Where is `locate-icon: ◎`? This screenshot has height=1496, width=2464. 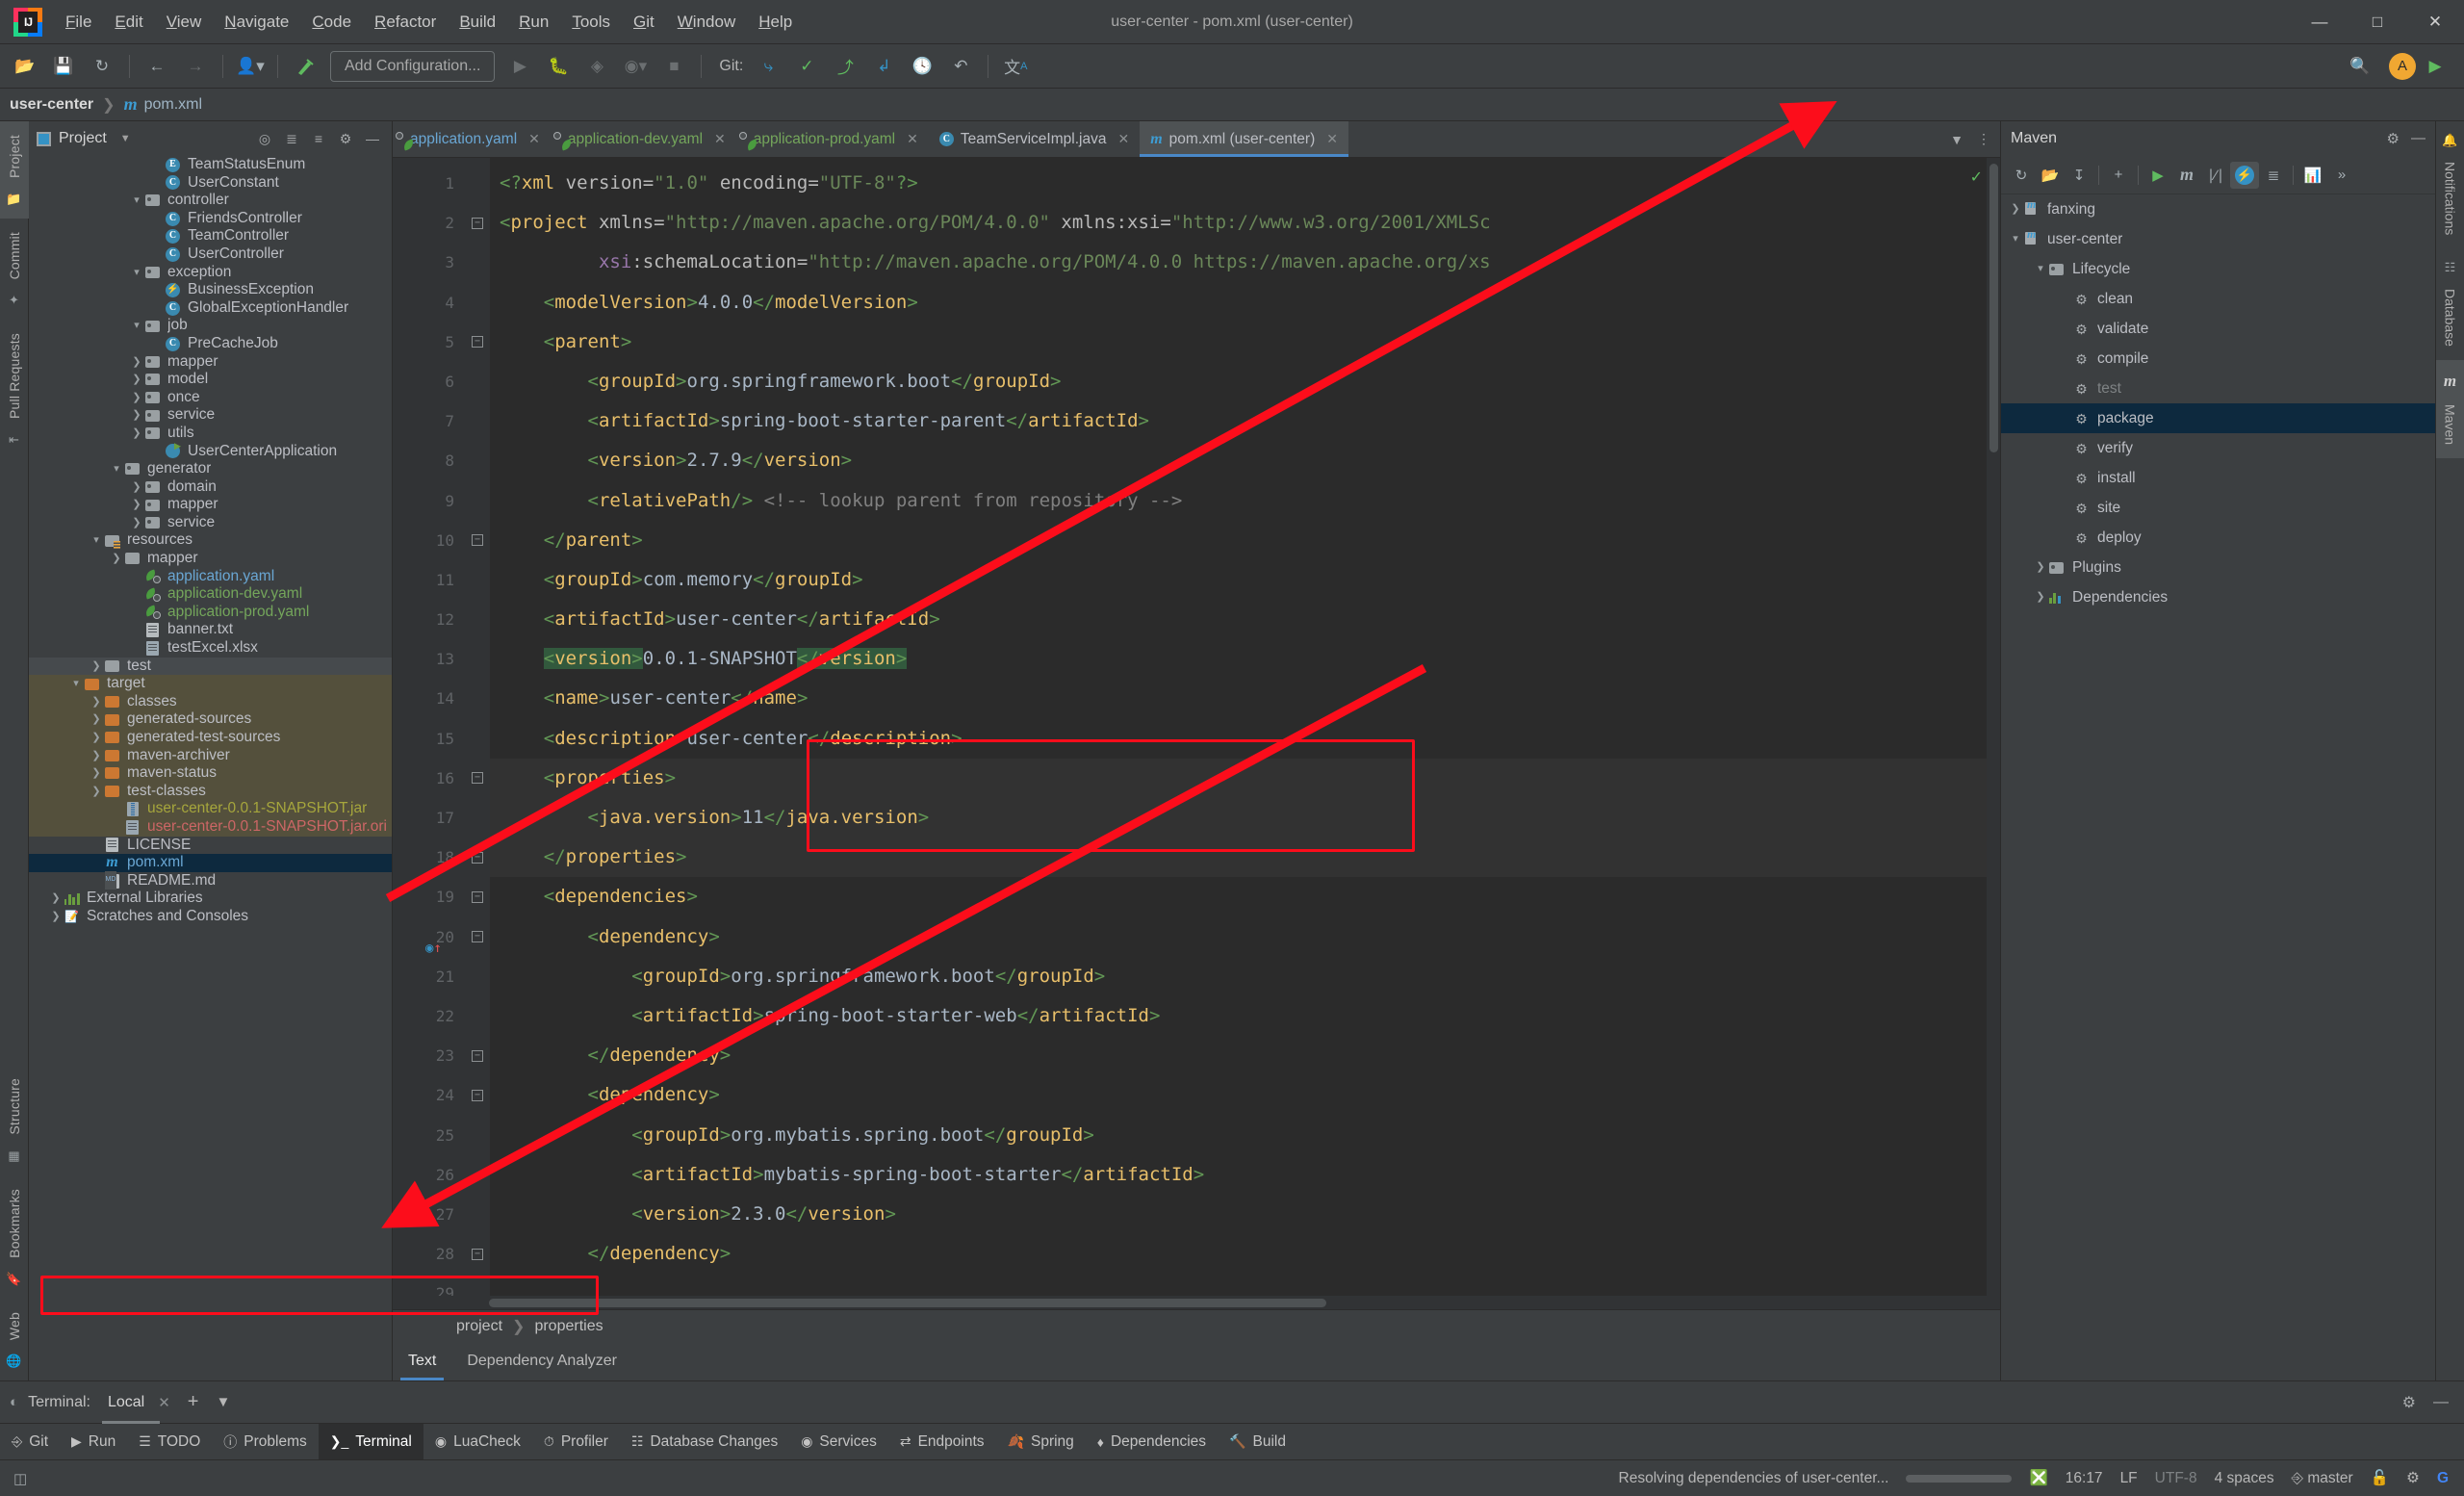
locate-icon: ◎ is located at coordinates (264, 138).